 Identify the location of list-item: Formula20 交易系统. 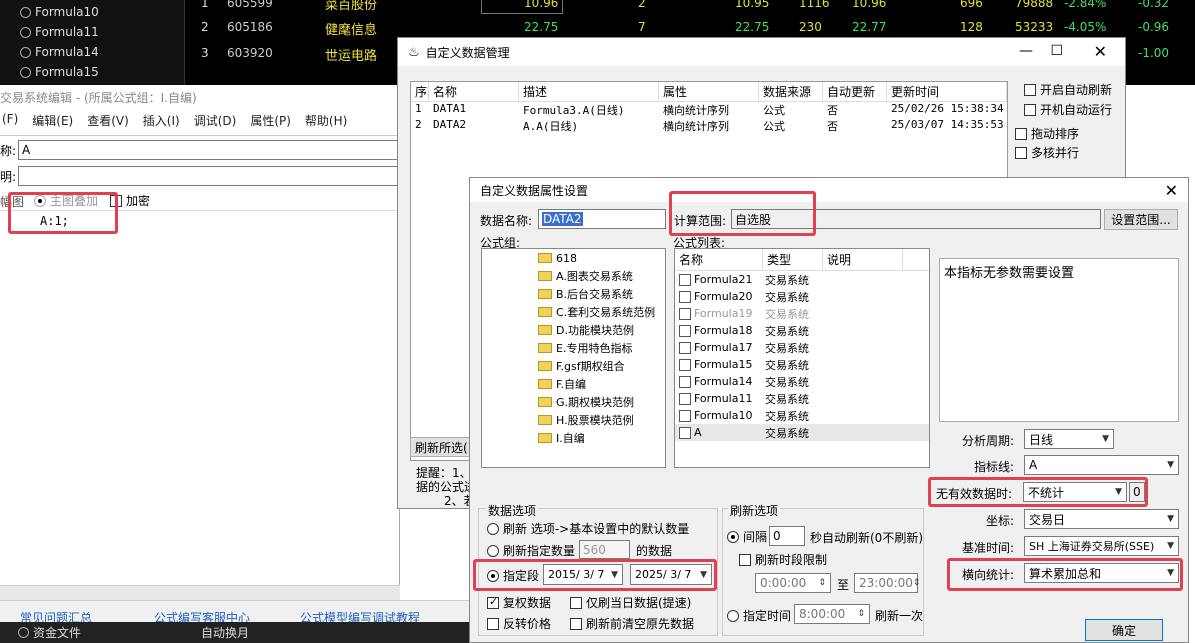
(802, 296).